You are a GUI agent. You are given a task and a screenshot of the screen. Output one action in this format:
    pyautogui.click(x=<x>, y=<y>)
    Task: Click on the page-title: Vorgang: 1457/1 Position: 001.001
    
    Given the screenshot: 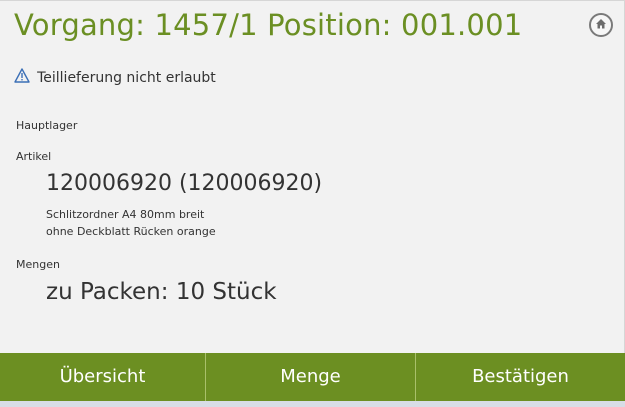 What is the action you would take?
    pyautogui.click(x=268, y=25)
    